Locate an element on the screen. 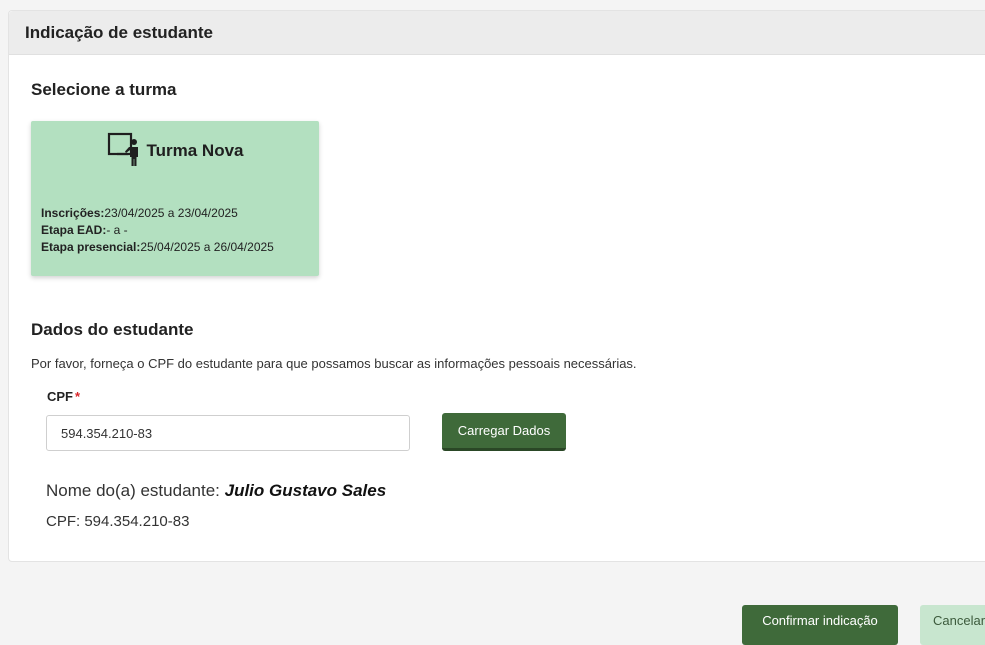 This screenshot has width=985, height=645. presencial-line: Etapa presencial:25/04/2025 a 26/04/2025 is located at coordinates (157, 247).